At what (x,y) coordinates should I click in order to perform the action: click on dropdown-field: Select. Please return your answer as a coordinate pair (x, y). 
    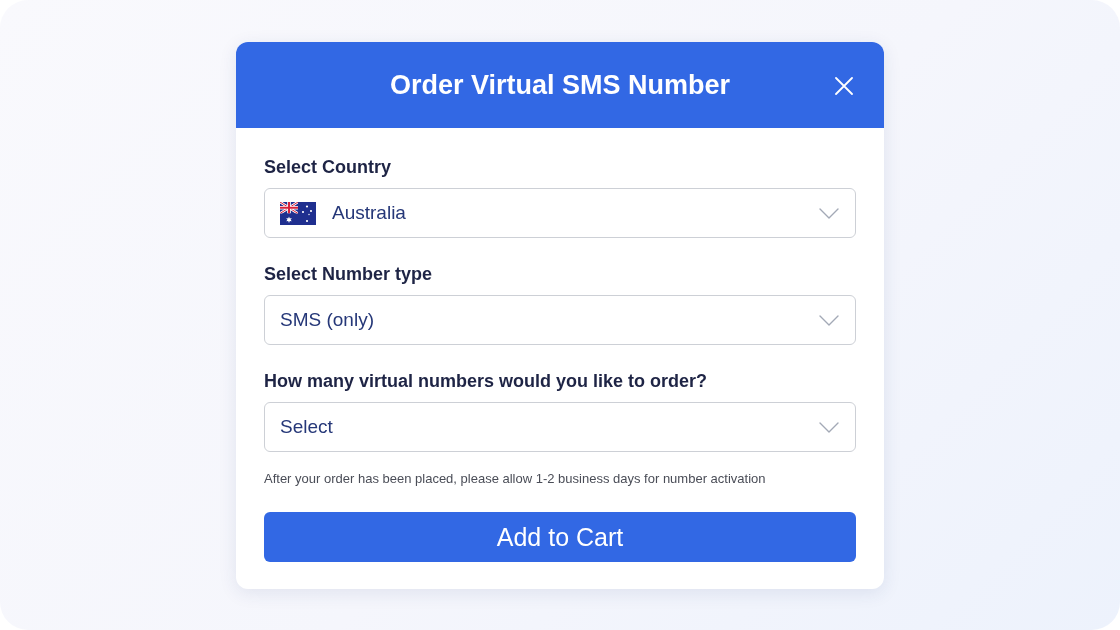
    Looking at the image, I should click on (560, 427).